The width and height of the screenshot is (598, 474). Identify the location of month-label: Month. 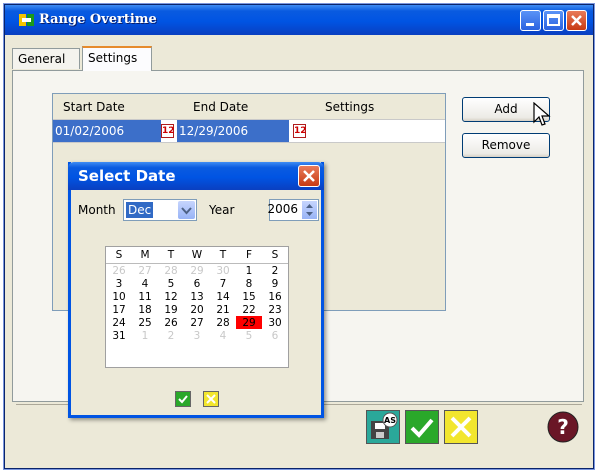
(97, 210).